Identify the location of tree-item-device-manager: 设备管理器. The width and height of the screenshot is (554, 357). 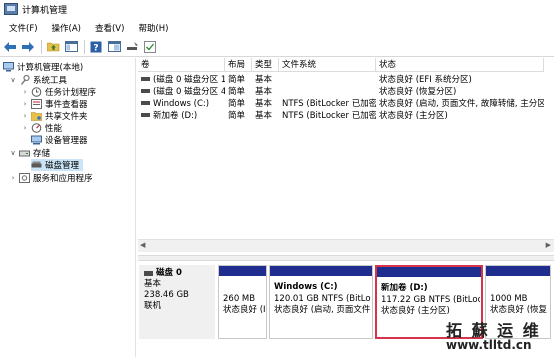
(59, 140).